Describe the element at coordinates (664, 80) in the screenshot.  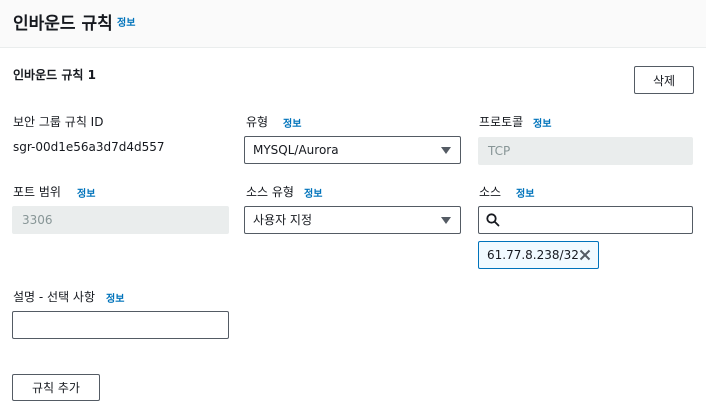
I see `delete-button: 삭제` at that location.